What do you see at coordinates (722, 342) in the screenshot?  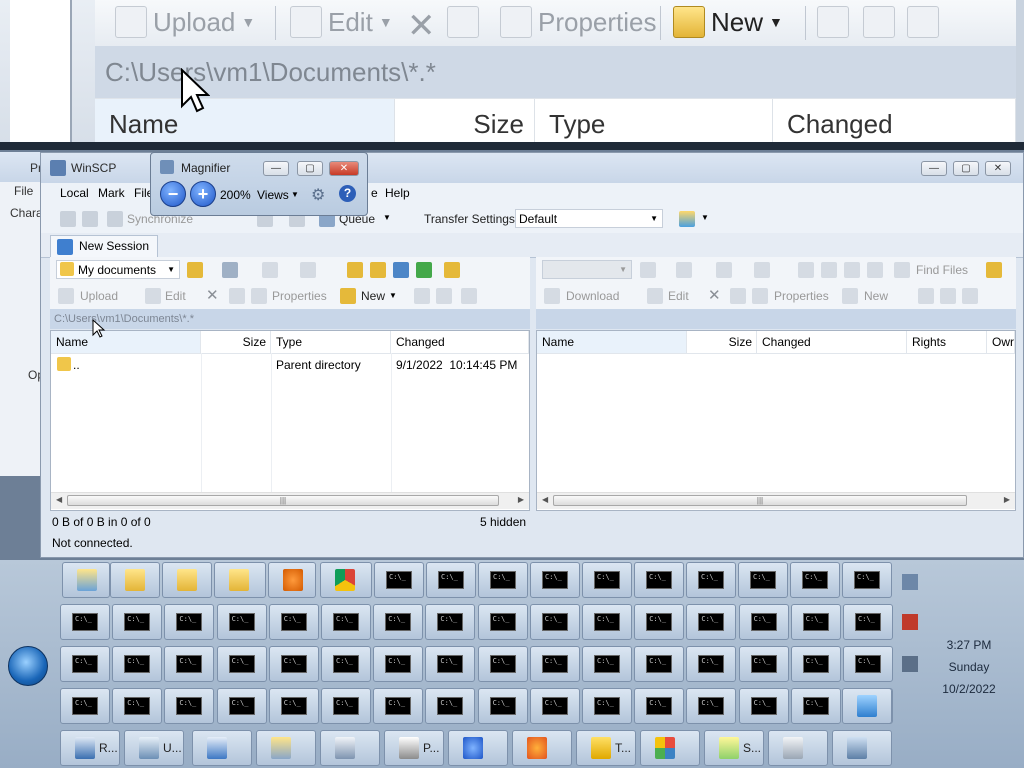 I see `remote-header-size: Size` at bounding box center [722, 342].